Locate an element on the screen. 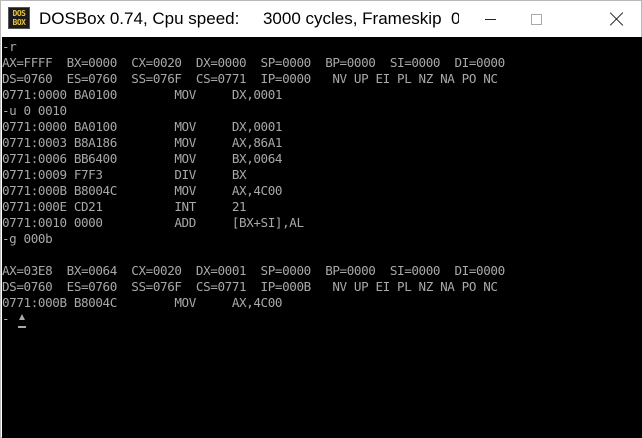 The width and height of the screenshot is (642, 438). console-line: -g 000b is located at coordinates (27, 238).